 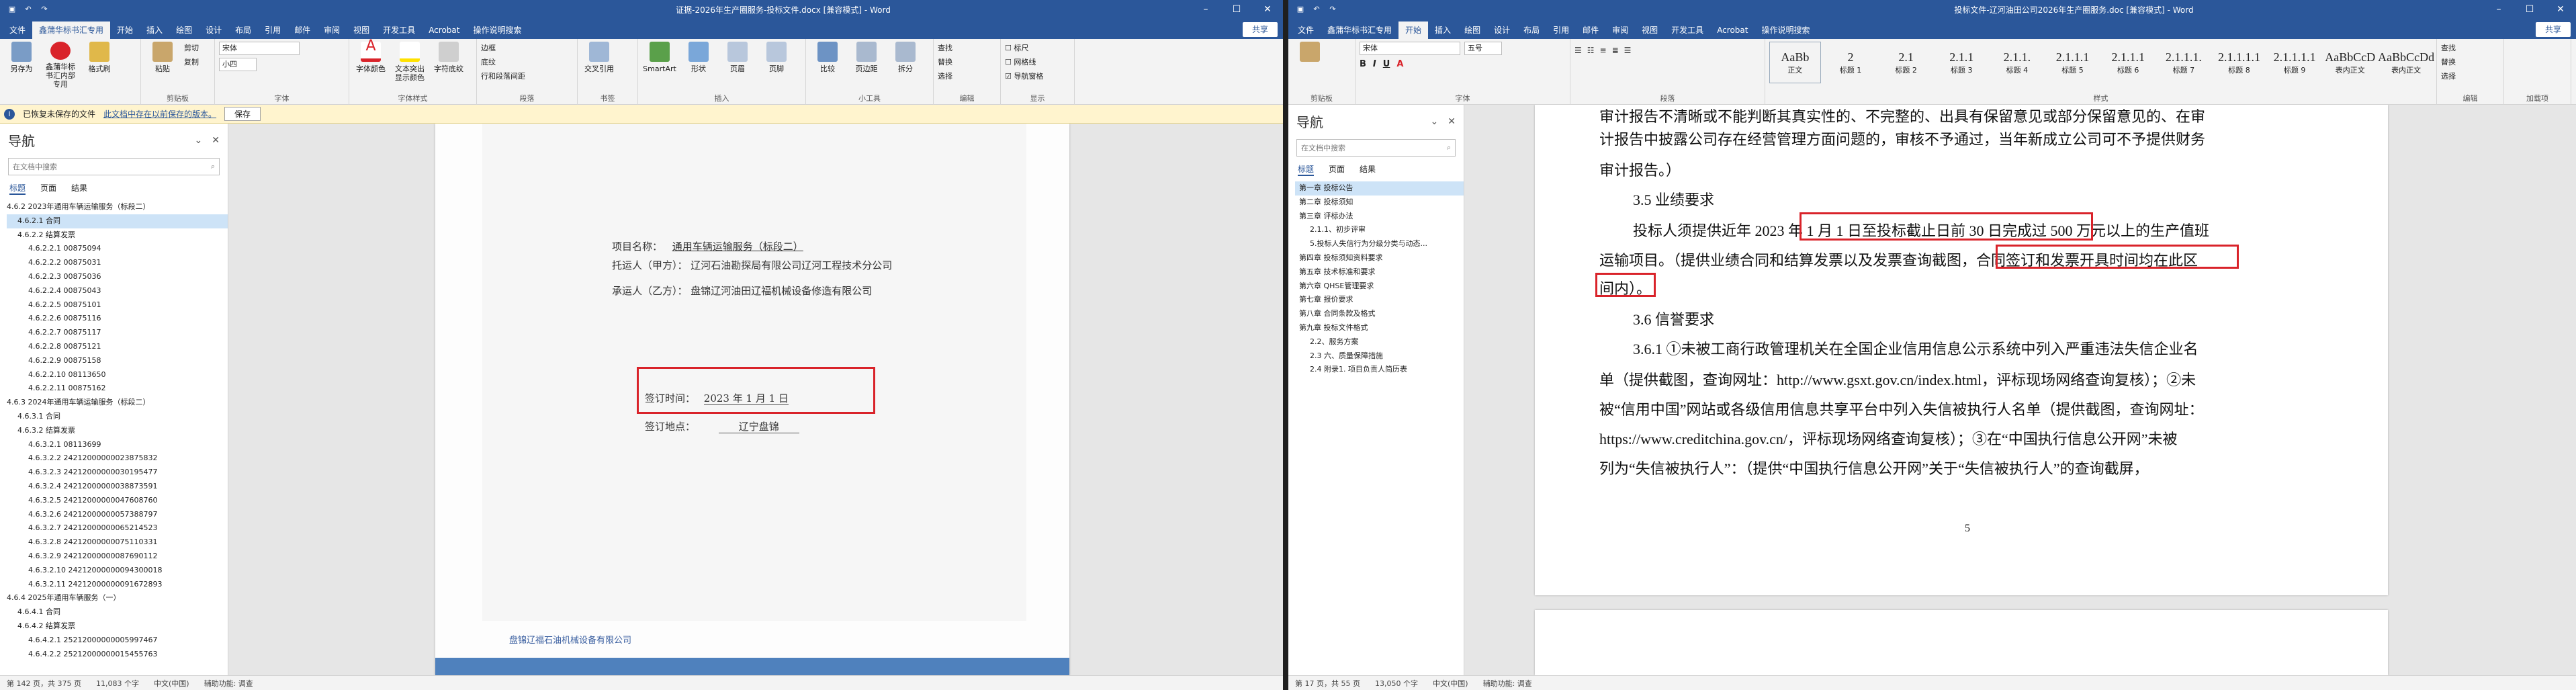 What do you see at coordinates (371, 64) in the screenshot?
I see `font-color-button: A 字体颜色` at bounding box center [371, 64].